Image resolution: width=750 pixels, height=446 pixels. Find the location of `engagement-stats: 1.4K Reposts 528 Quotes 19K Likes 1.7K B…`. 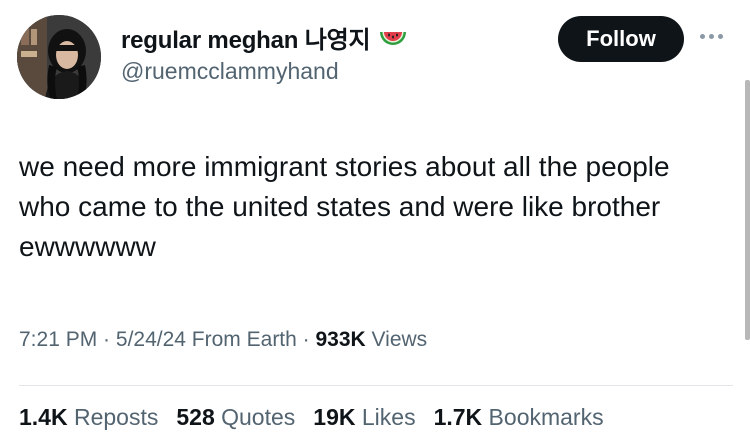

engagement-stats: 1.4K Reposts 528 Quotes 19K Likes 1.7K B… is located at coordinates (311, 417).